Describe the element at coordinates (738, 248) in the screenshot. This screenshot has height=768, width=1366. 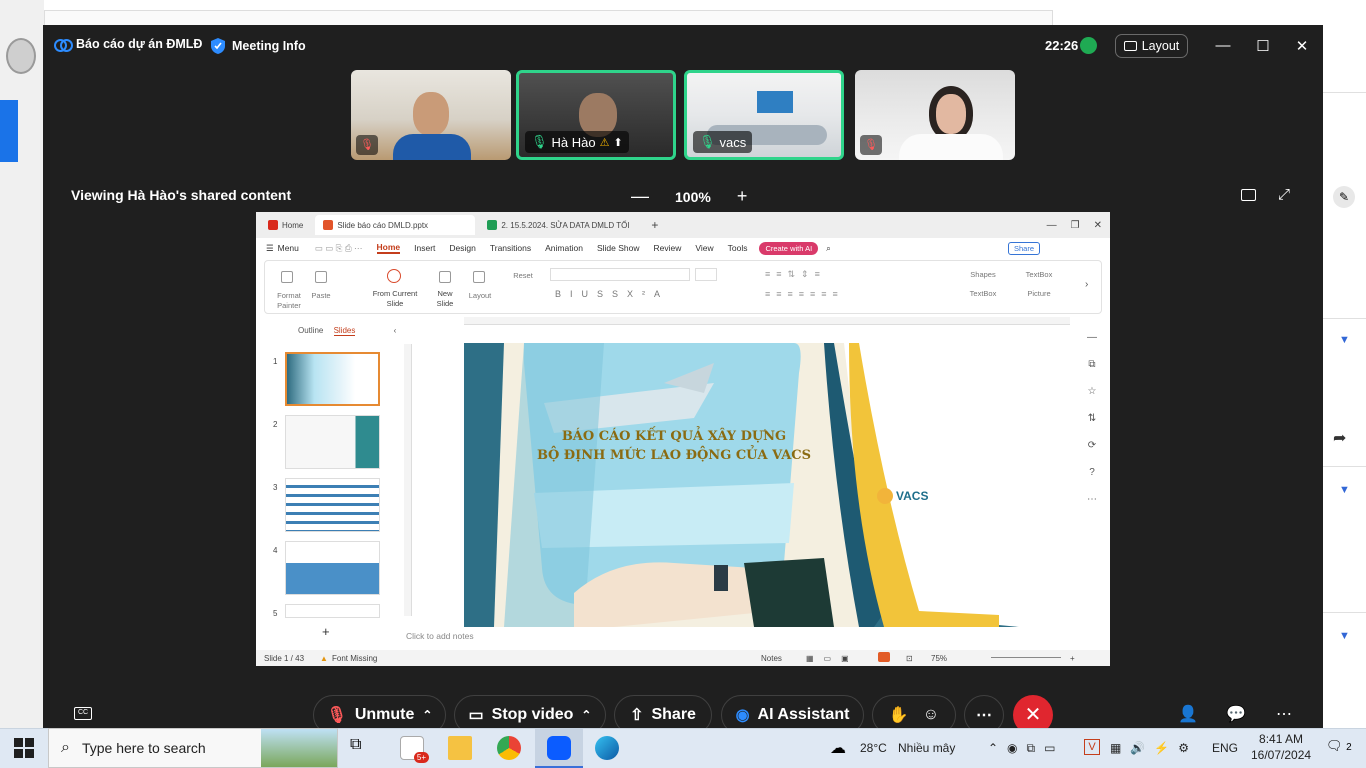
I see `menu-tools: Tools` at that location.